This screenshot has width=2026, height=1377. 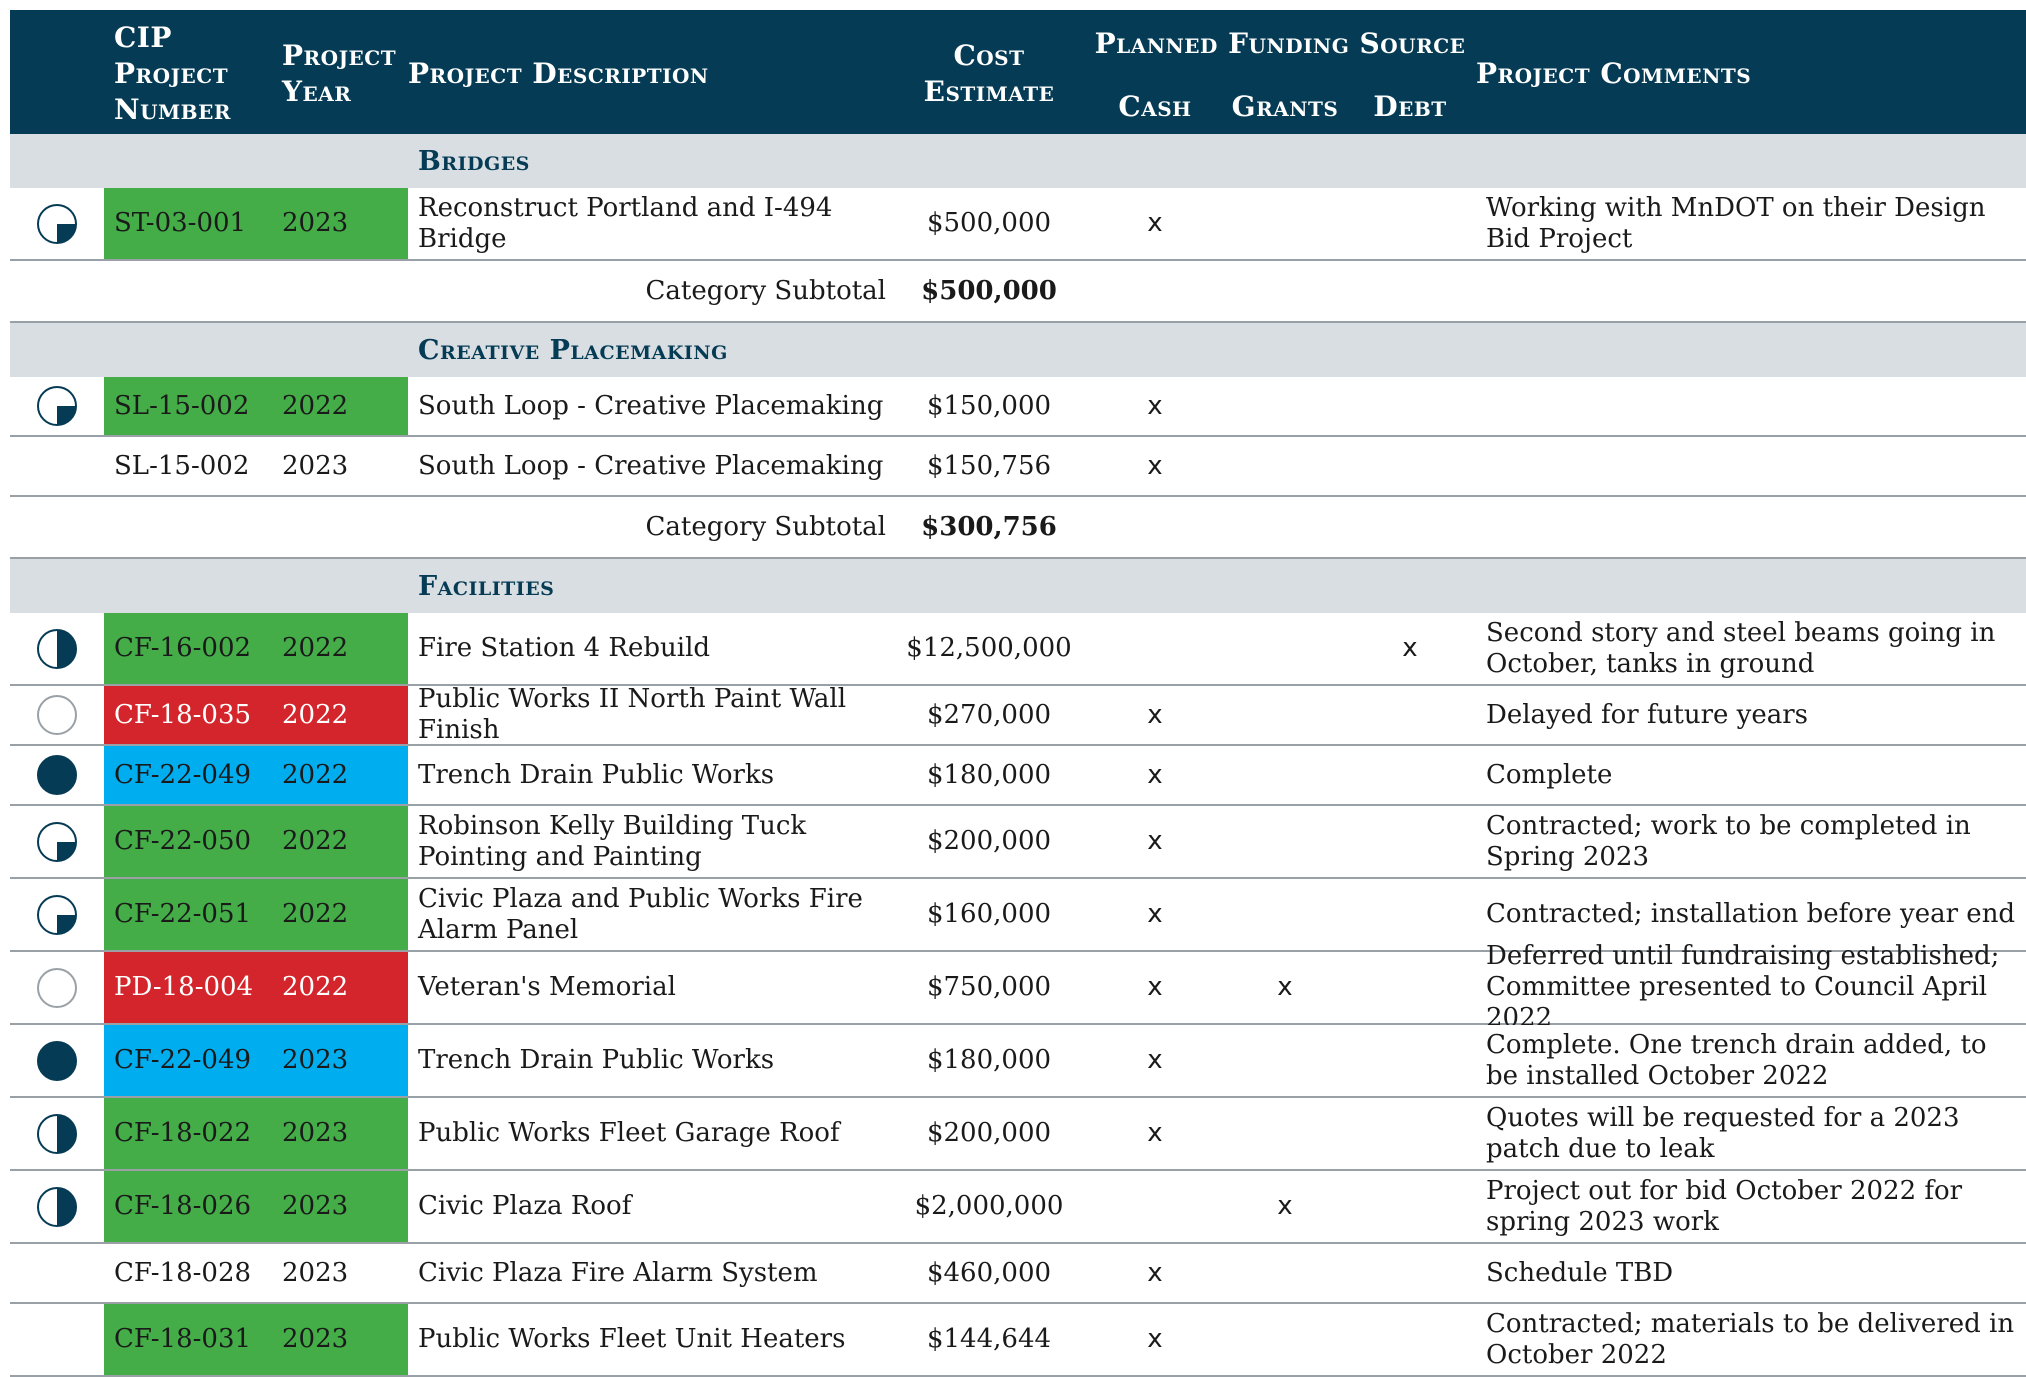 I want to click on project-description: Reconstruct Portland and I-494 Bridge, so click(x=625, y=223).